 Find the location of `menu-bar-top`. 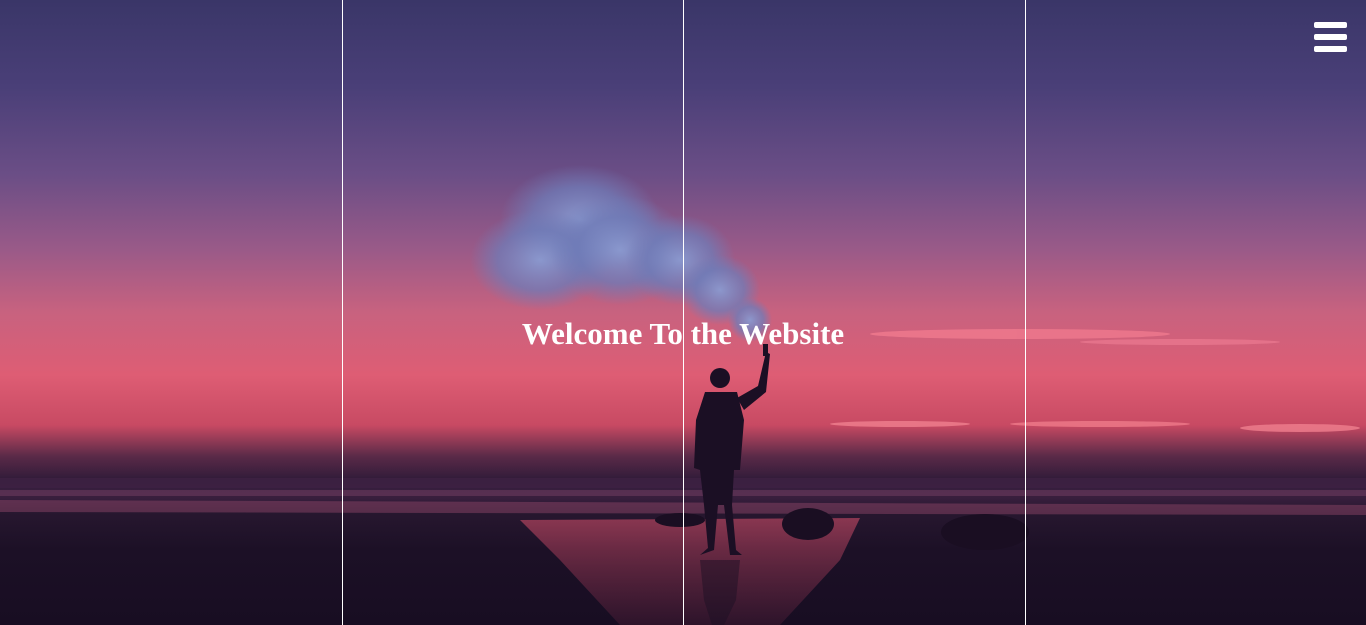

menu-bar-top is located at coordinates (1330, 25).